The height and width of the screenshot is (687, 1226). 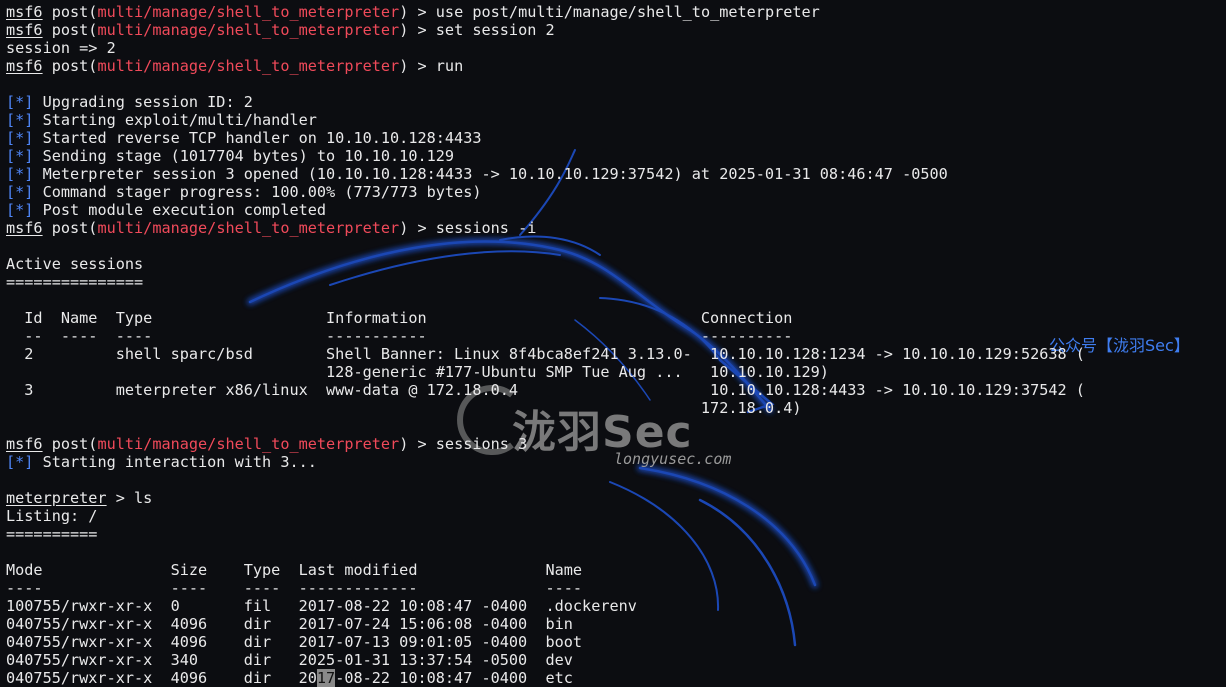 What do you see at coordinates (180, 210) in the screenshot?
I see `status-text: Post module execution completed` at bounding box center [180, 210].